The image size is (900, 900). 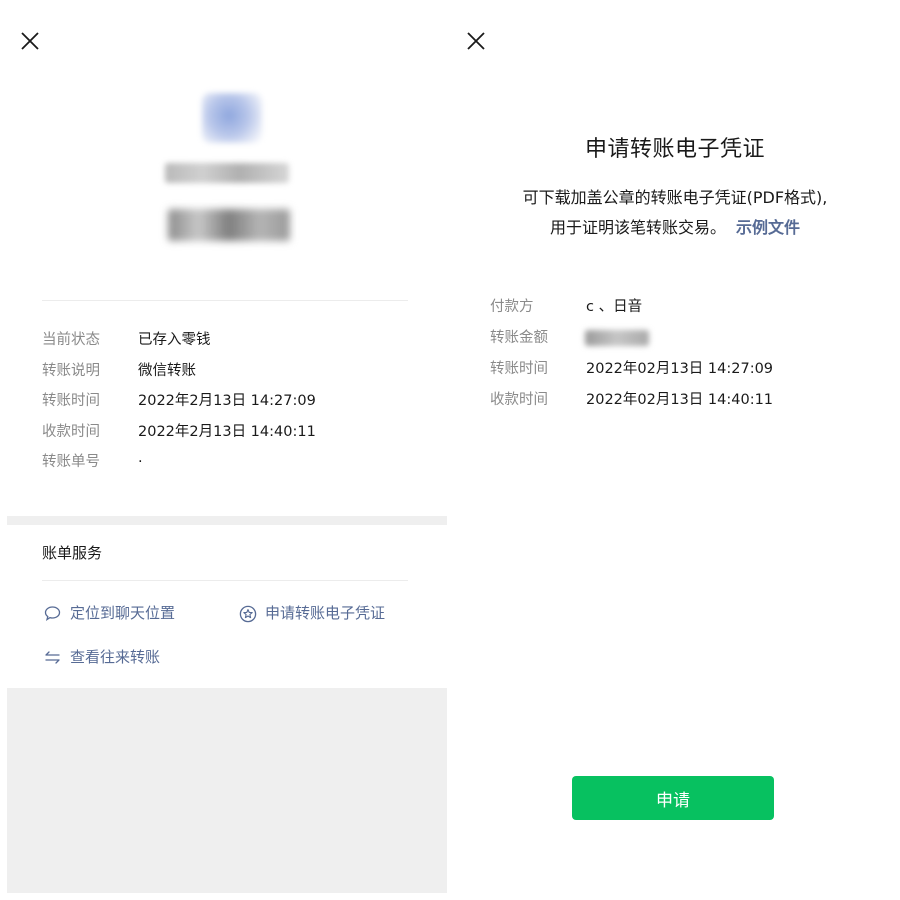 I want to click on description-line-2-container: 用于证明该笔转账交易。 示例文件, so click(x=675, y=228).